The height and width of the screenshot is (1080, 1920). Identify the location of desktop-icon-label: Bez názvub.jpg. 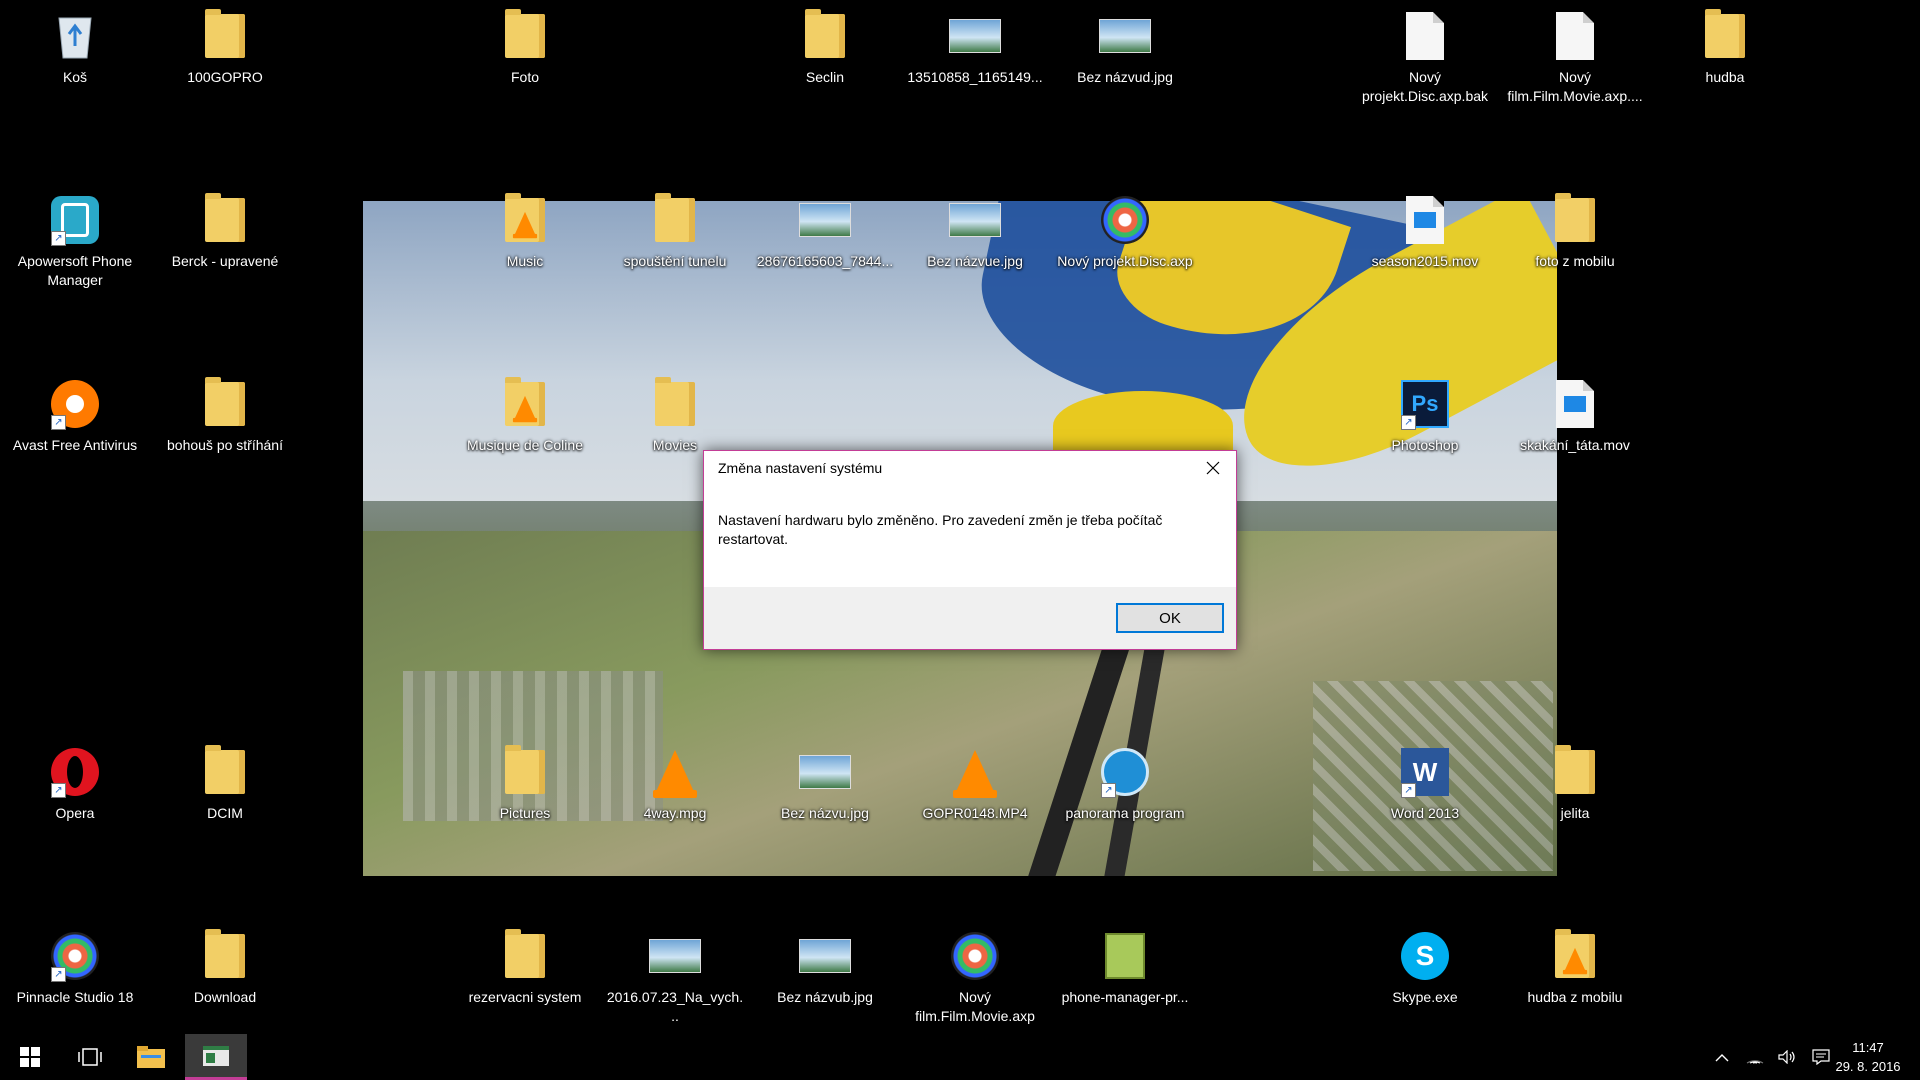
(825, 997).